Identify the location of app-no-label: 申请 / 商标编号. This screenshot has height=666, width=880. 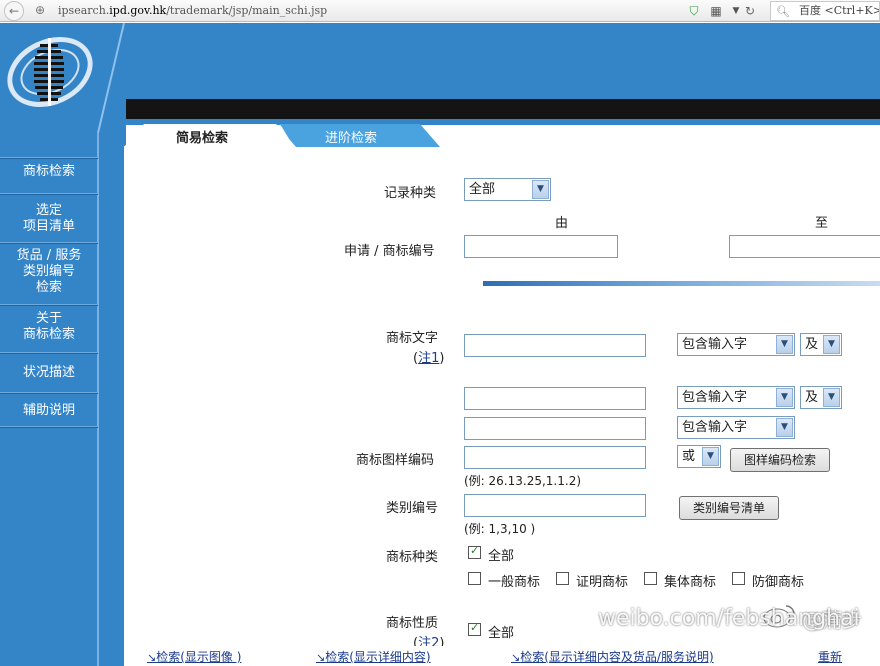
(389, 251).